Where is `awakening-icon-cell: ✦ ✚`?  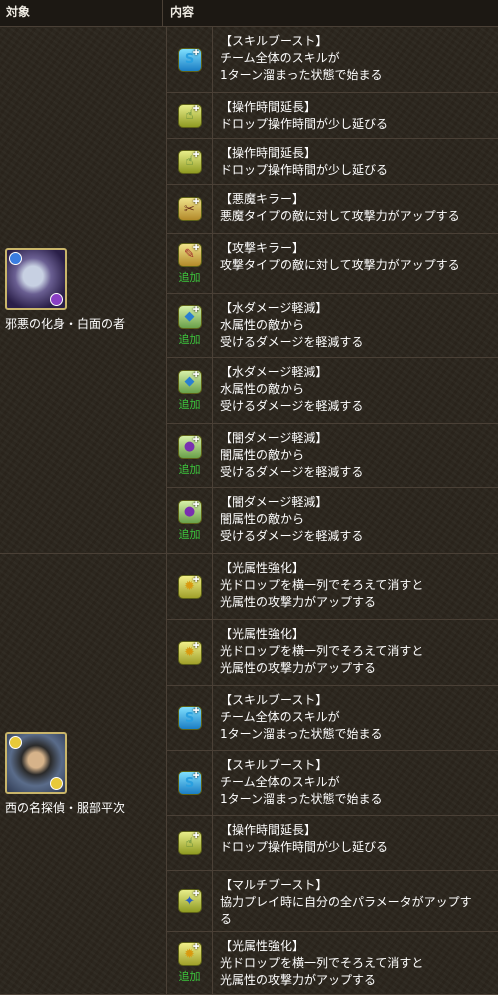
awakening-icon-cell: ✦ ✚ is located at coordinates (190, 901).